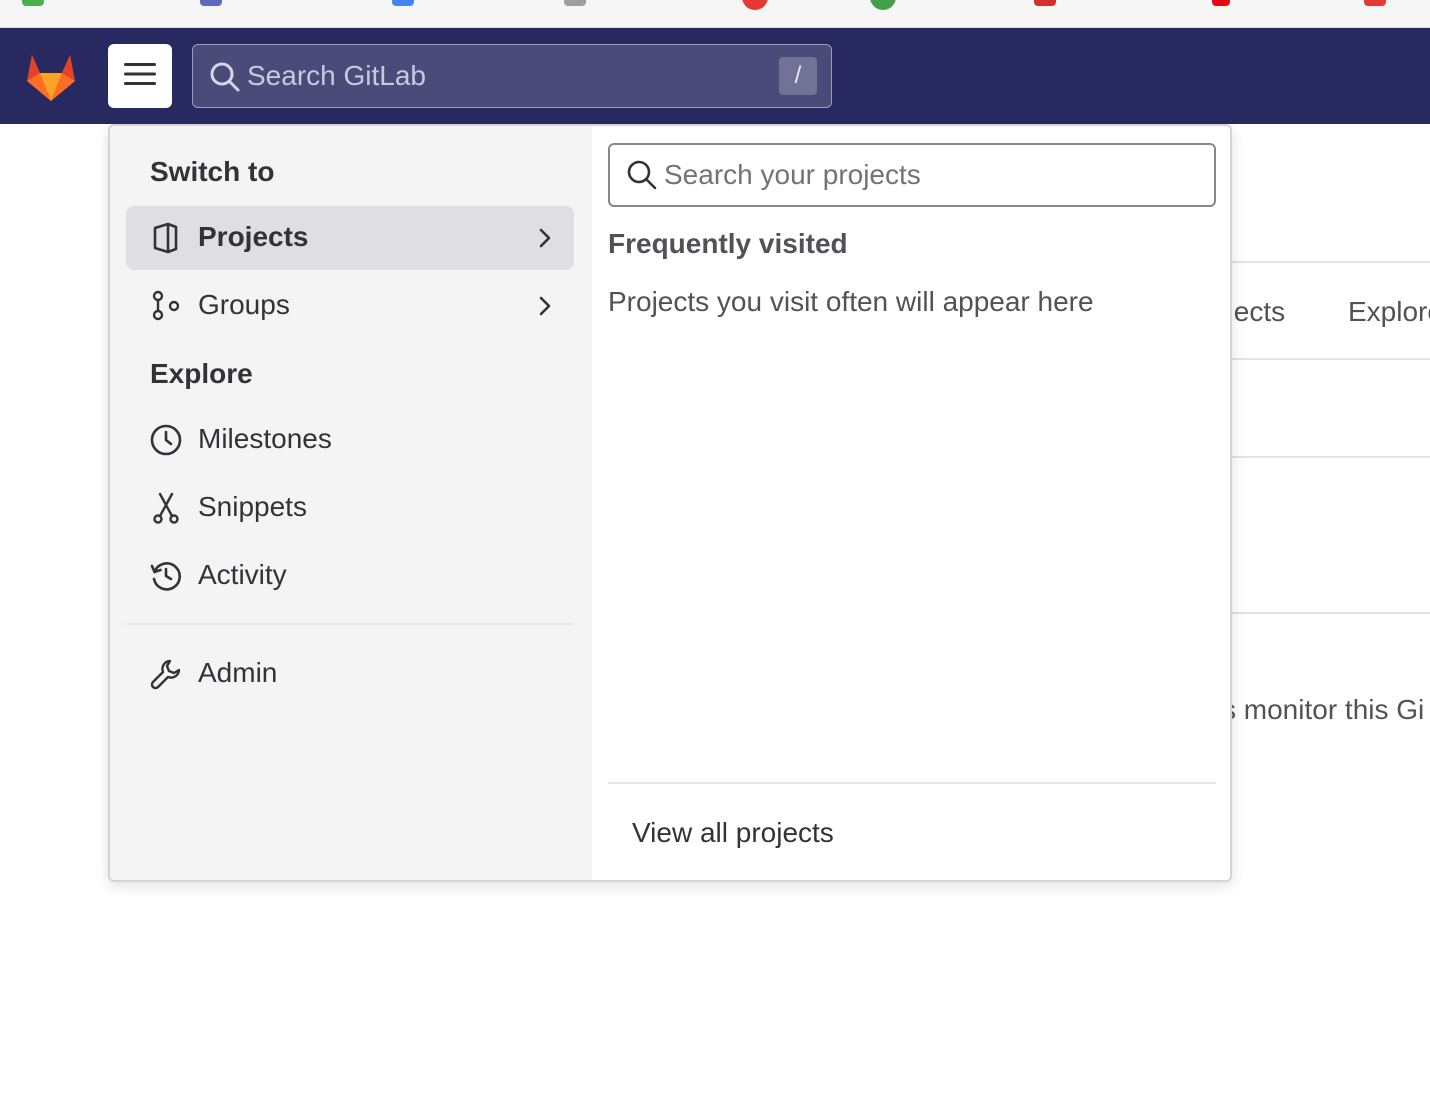 This screenshot has width=1430, height=1100. What do you see at coordinates (51, 77) in the screenshot?
I see `gitlab-tanuki-icon` at bounding box center [51, 77].